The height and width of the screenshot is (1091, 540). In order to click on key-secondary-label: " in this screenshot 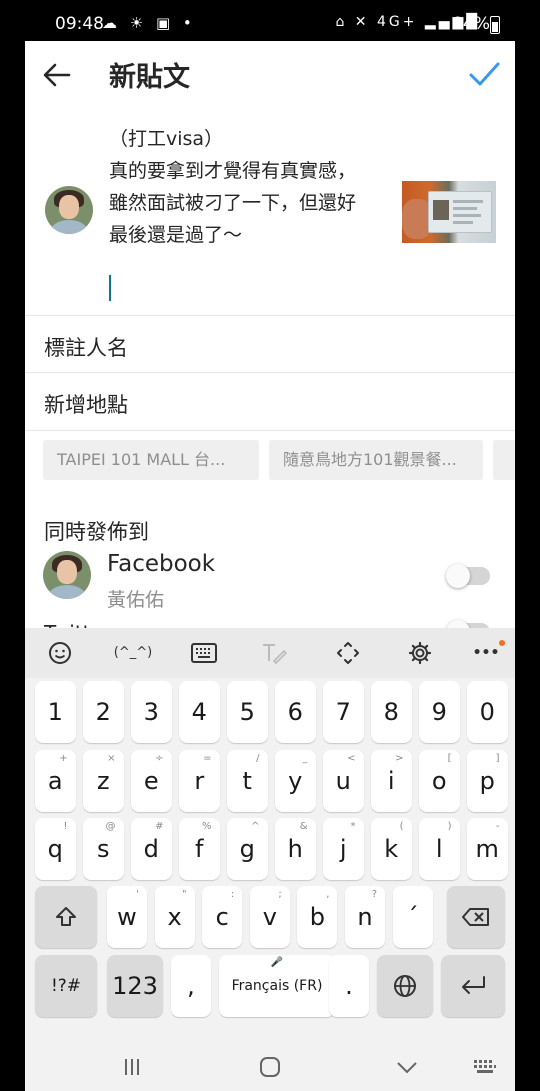, I will do `click(184, 894)`.